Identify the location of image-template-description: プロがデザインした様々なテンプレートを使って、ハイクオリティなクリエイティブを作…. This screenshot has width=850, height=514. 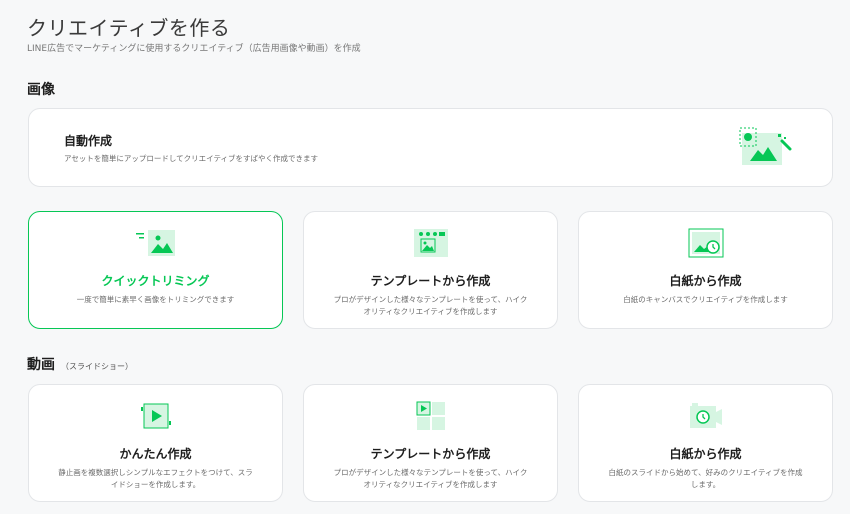
(430, 305).